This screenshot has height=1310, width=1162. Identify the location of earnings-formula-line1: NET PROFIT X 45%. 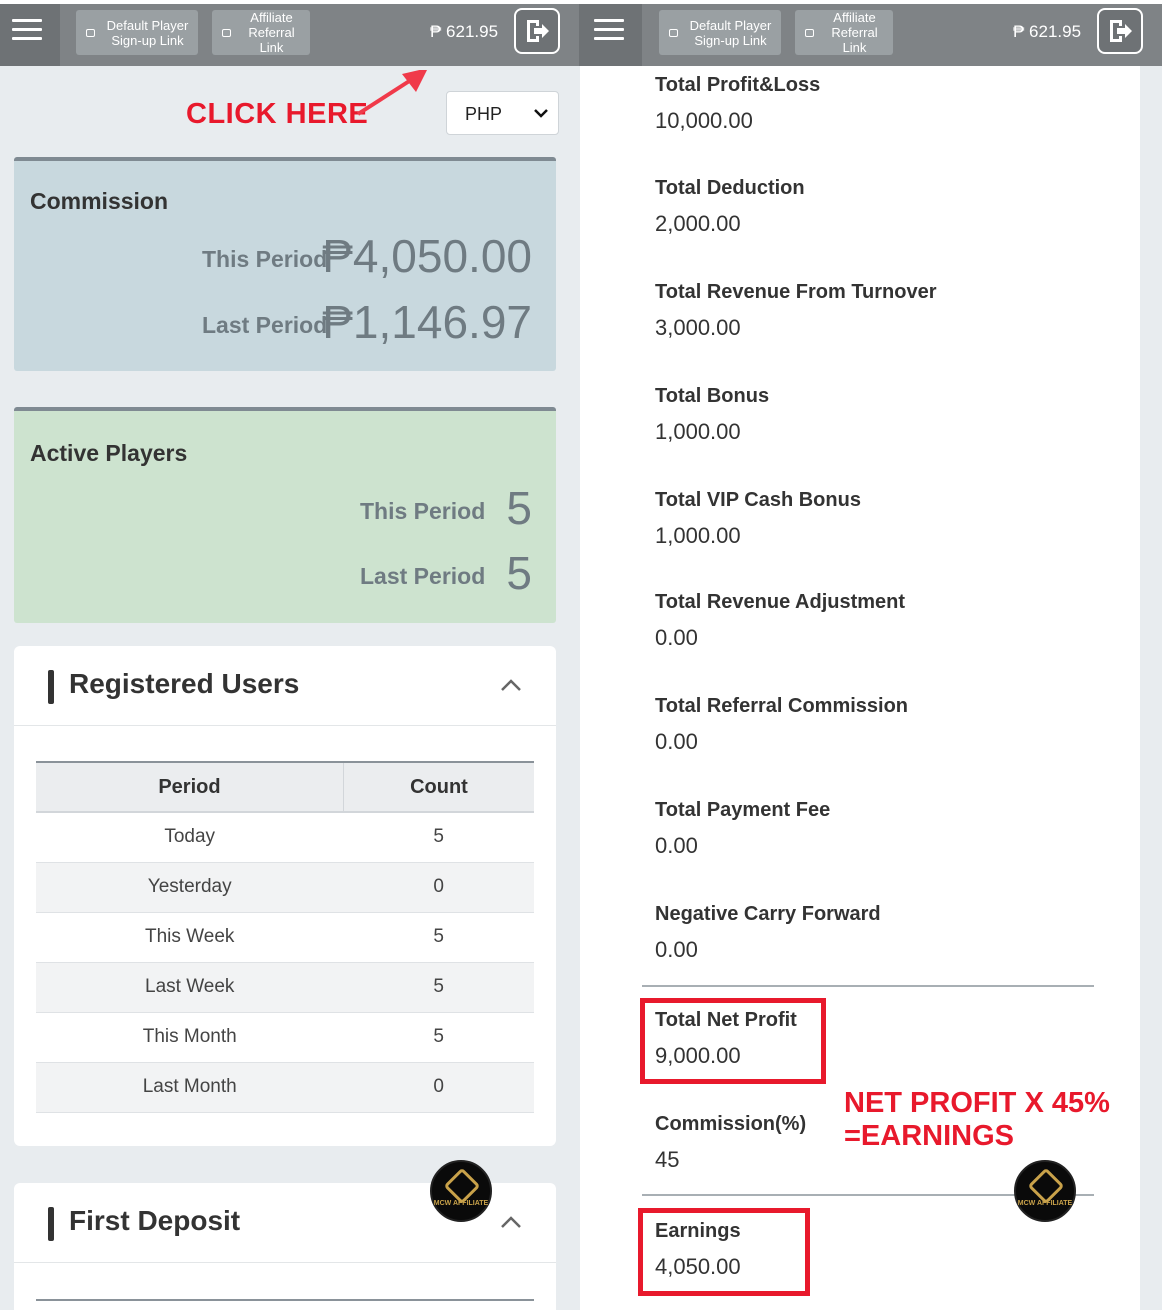
(977, 1103).